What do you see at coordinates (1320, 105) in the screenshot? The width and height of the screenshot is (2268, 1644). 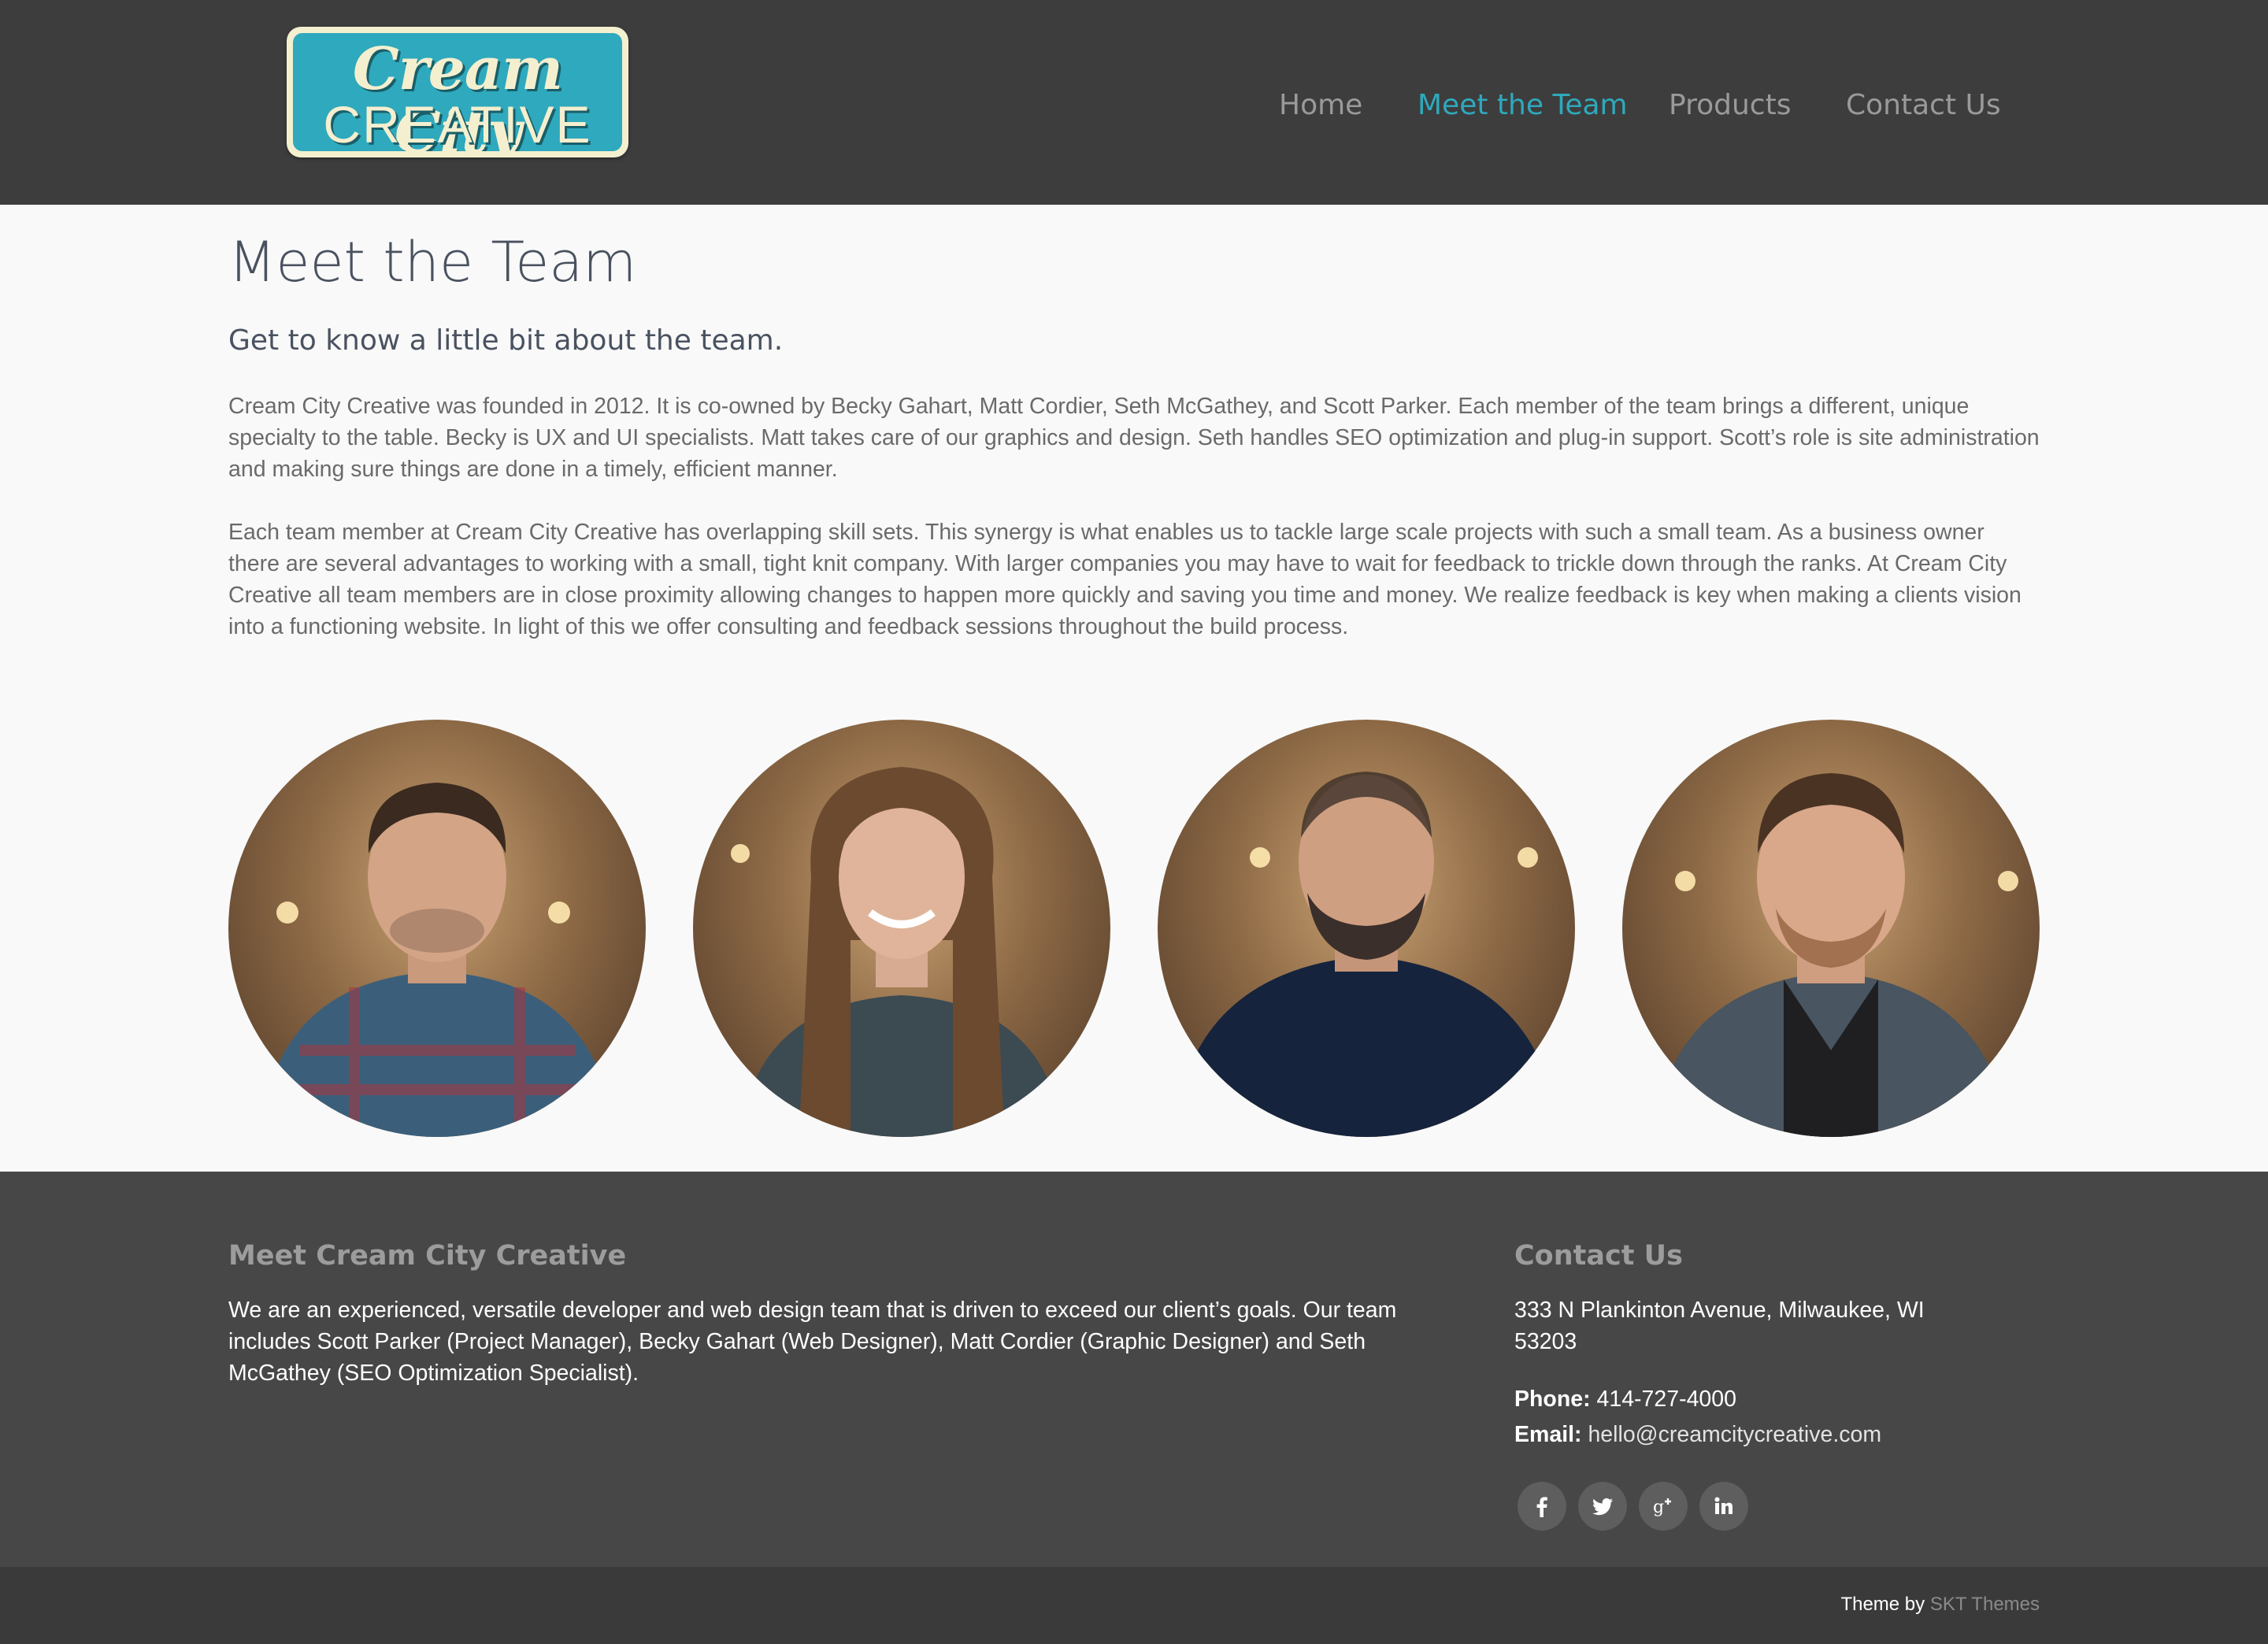 I see `nav-home: Home` at bounding box center [1320, 105].